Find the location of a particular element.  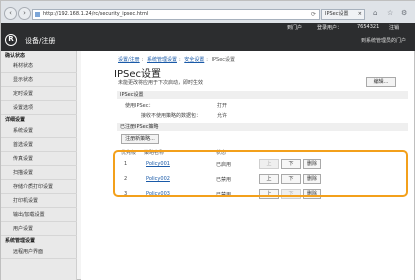

sidebar-item-preferences: 首选设置 is located at coordinates (39, 145).